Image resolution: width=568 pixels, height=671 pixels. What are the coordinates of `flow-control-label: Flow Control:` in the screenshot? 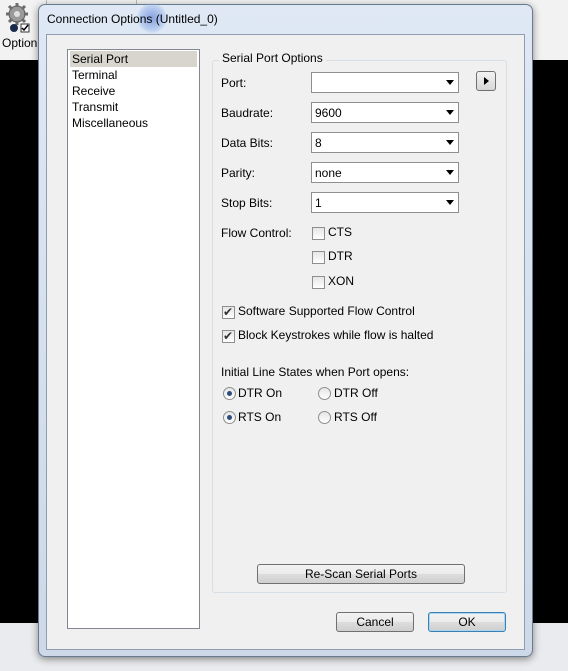 It's located at (256, 233).